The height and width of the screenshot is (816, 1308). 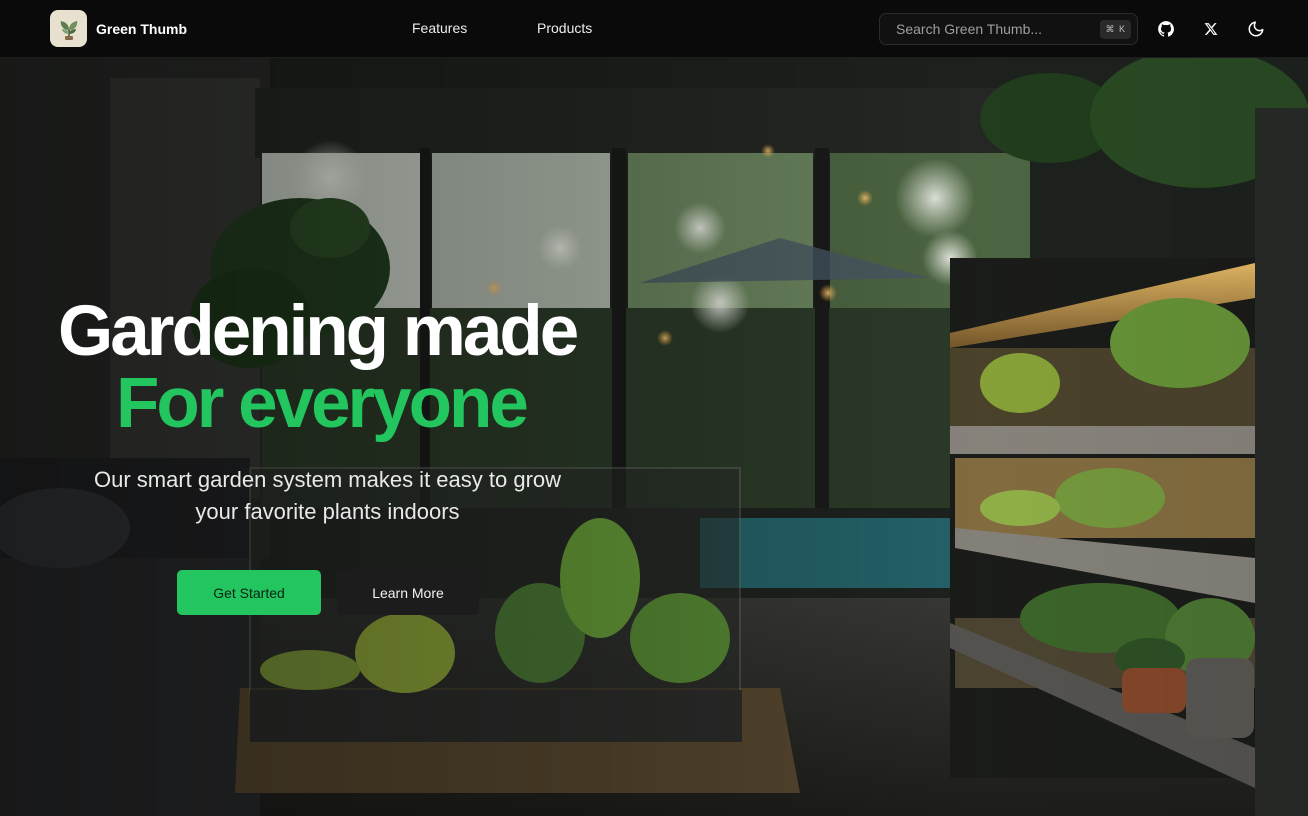 I want to click on brand-name: Green Thumb, so click(x=142, y=28).